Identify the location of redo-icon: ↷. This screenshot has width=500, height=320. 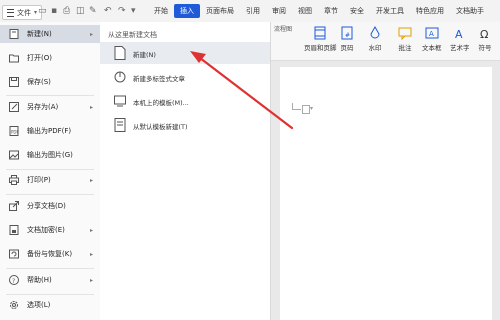
(122, 11).